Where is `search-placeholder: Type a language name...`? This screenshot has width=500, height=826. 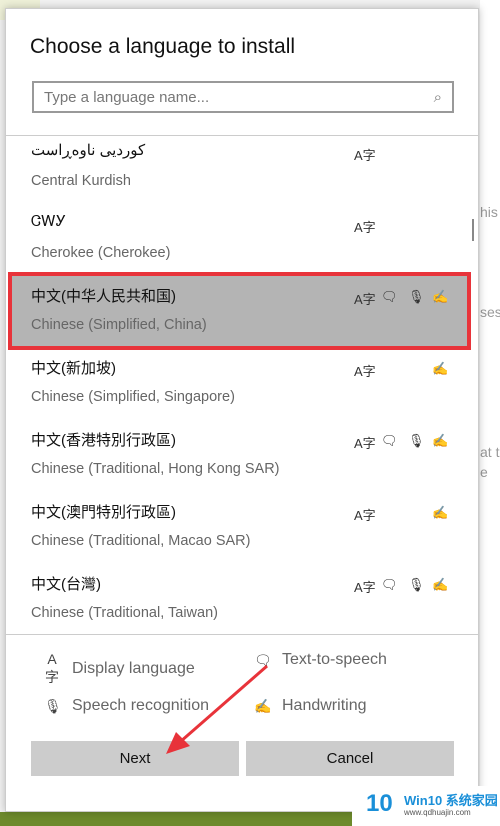
search-placeholder: Type a language name... is located at coordinates (127, 97).